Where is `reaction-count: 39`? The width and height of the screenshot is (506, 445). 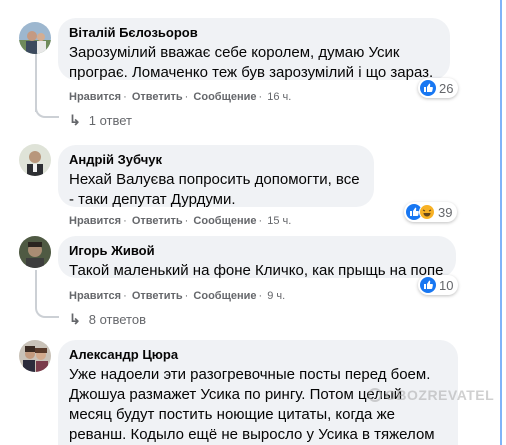 reaction-count: 39 is located at coordinates (431, 212).